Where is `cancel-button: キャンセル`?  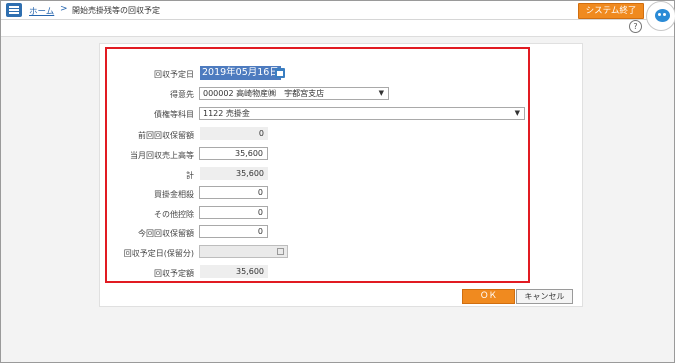
cancel-button: キャンセル is located at coordinates (544, 296).